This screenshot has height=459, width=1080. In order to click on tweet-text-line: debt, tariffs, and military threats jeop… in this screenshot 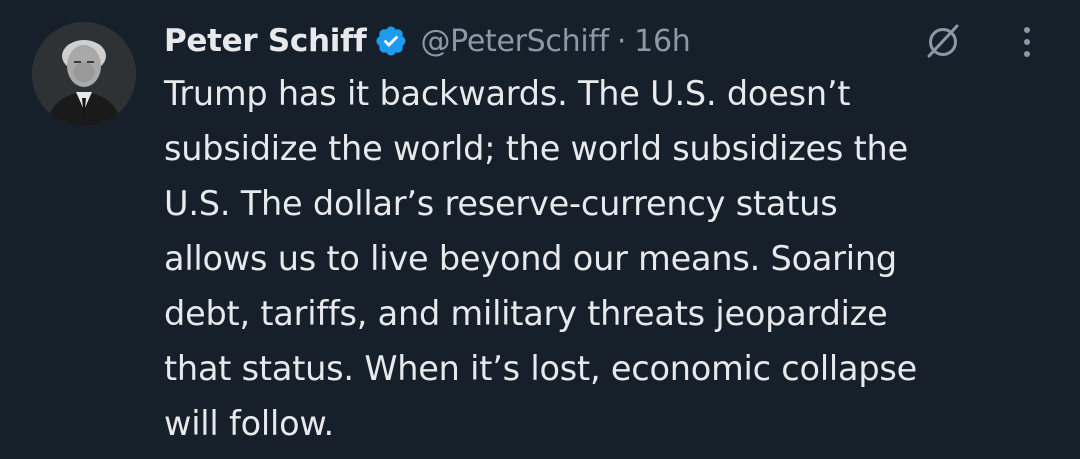, I will do `click(526, 313)`.